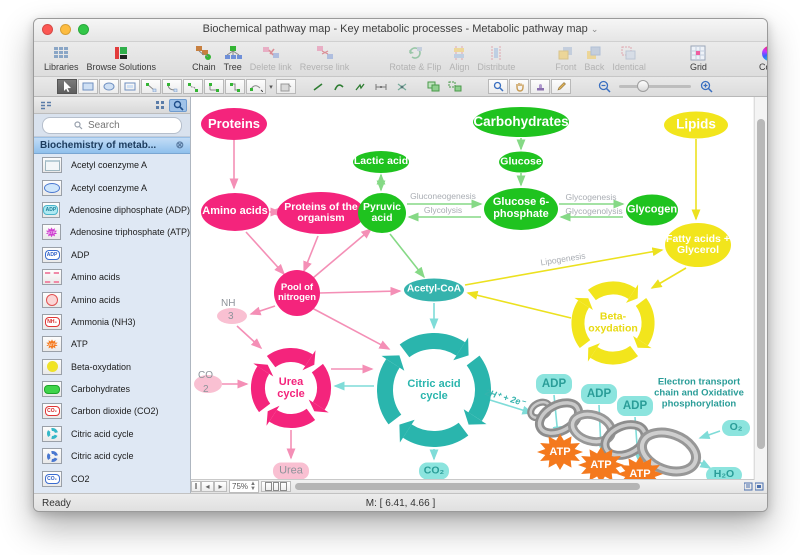 This screenshot has width=800, height=555. I want to click on libraries-button: Libraries, so click(61, 58).